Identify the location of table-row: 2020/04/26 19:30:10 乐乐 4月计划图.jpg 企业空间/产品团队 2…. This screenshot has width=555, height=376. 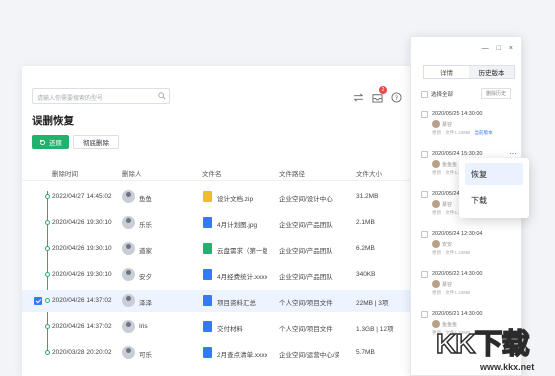
(218, 223).